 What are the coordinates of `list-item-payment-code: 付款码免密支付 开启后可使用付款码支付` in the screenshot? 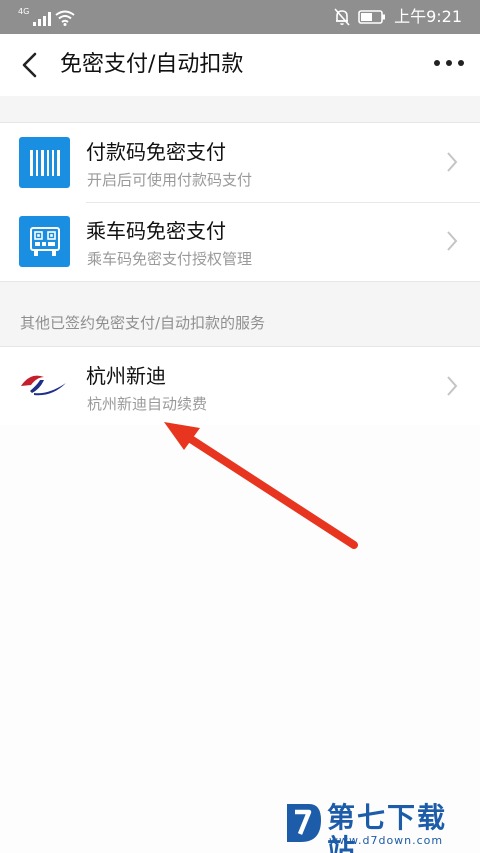 It's located at (240, 162).